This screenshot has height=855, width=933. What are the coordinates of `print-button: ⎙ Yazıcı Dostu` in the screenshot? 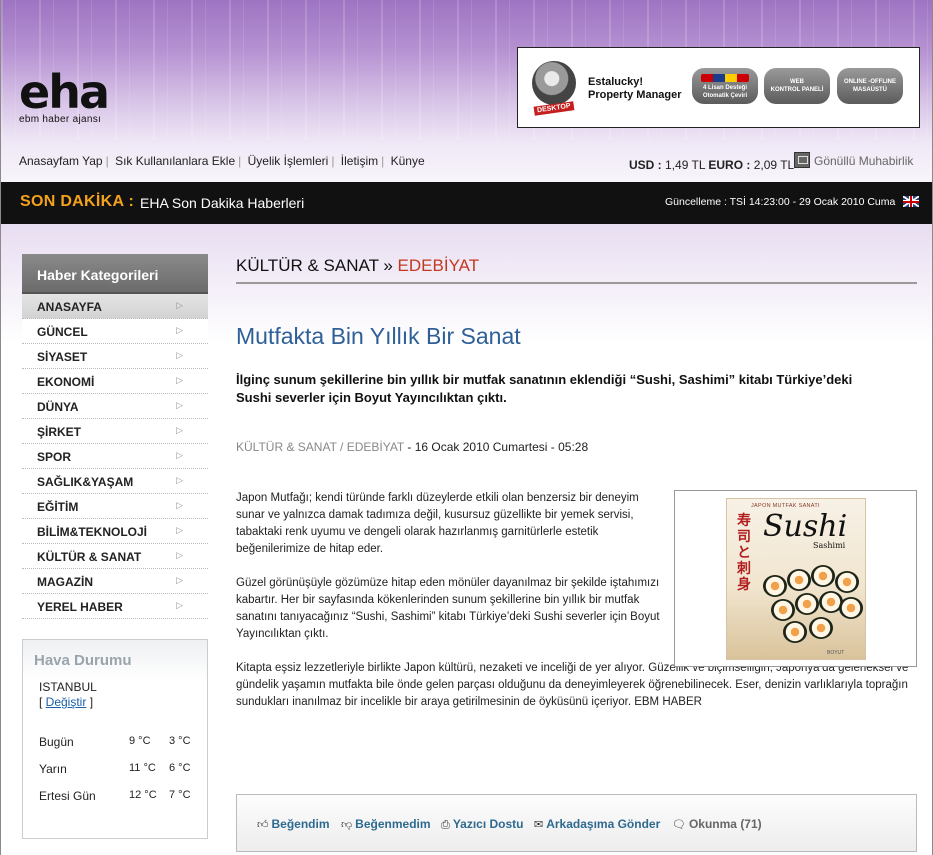 It's located at (482, 824).